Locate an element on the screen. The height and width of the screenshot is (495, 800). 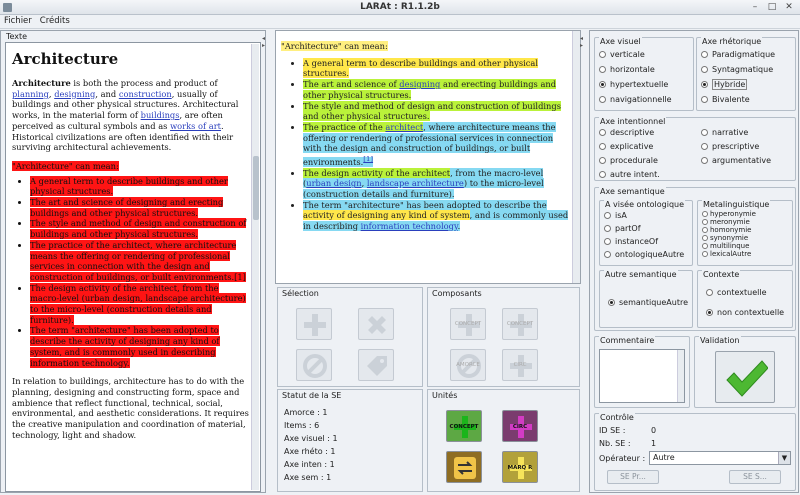
radio-hybride: Hybride is located at coordinates (724, 84).